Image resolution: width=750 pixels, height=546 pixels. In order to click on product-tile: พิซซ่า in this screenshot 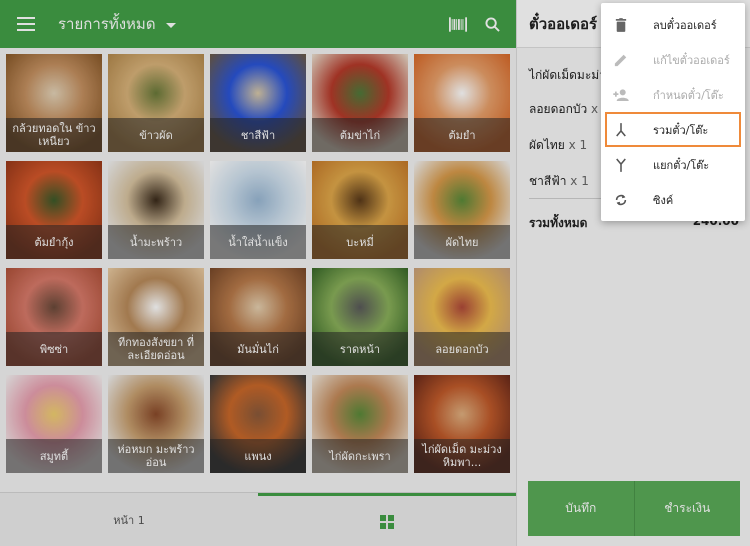, I will do `click(54, 317)`.